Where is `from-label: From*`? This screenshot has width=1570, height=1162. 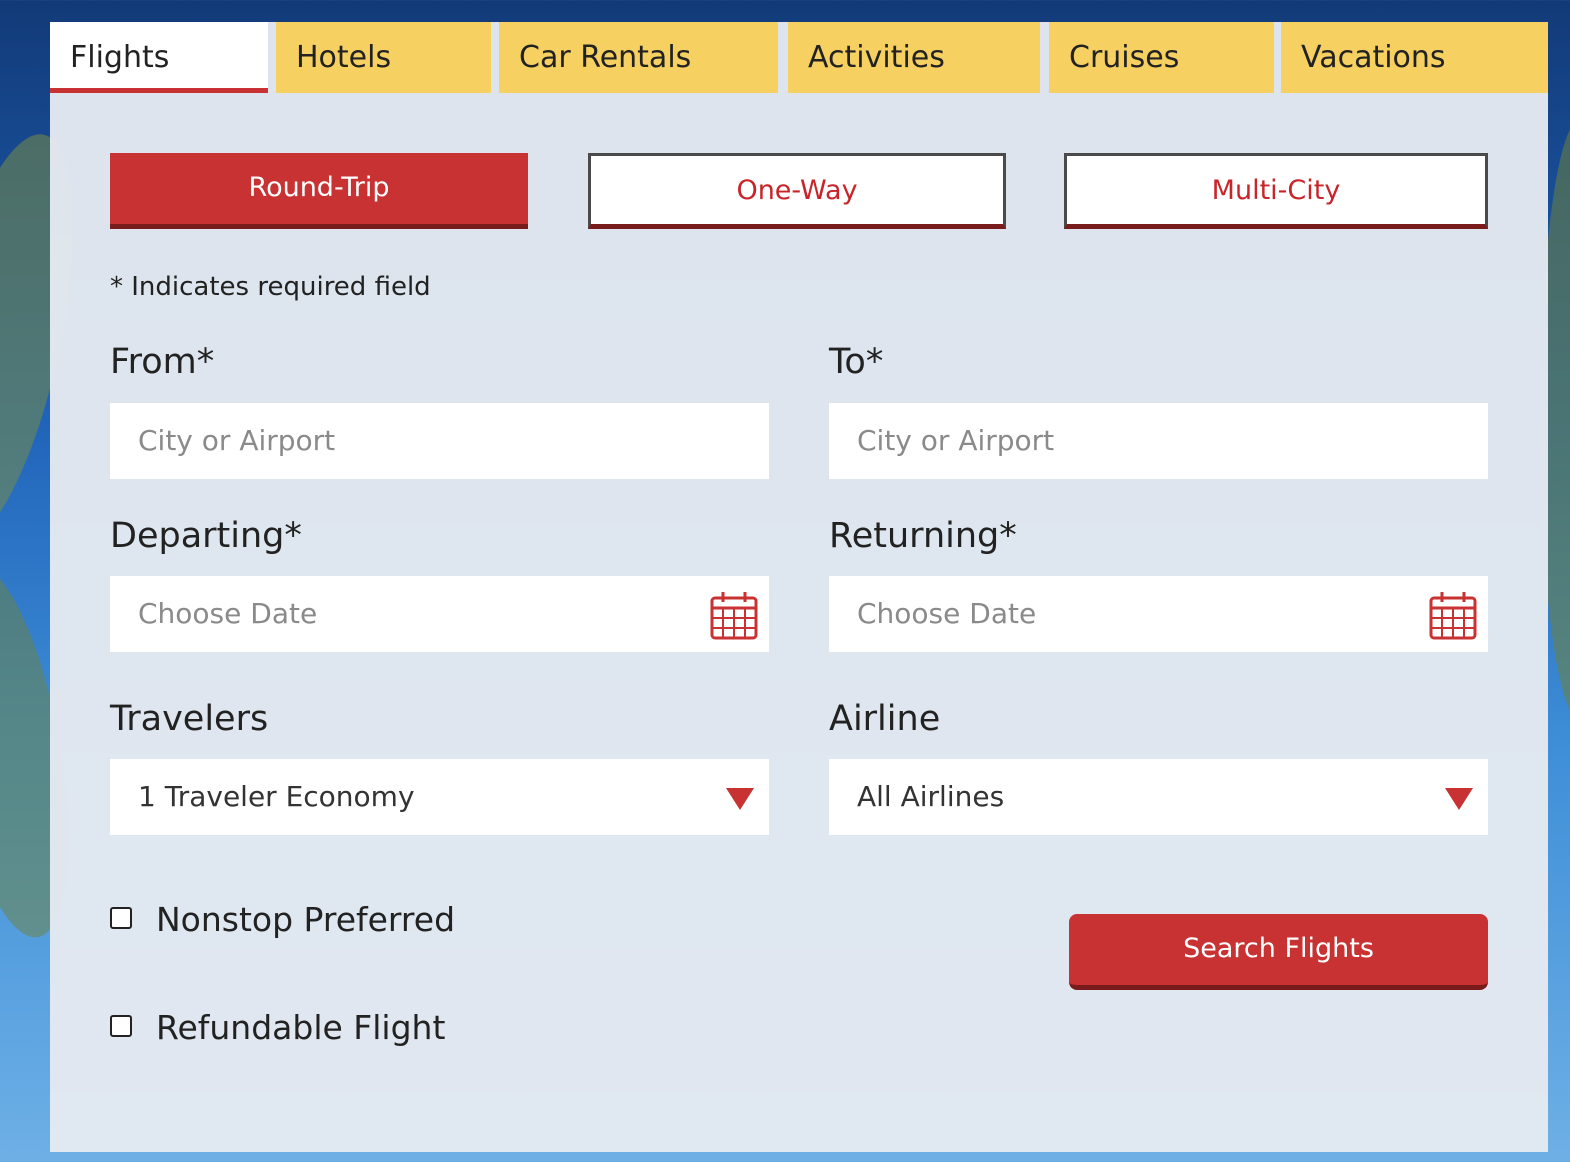 from-label: From* is located at coordinates (162, 362).